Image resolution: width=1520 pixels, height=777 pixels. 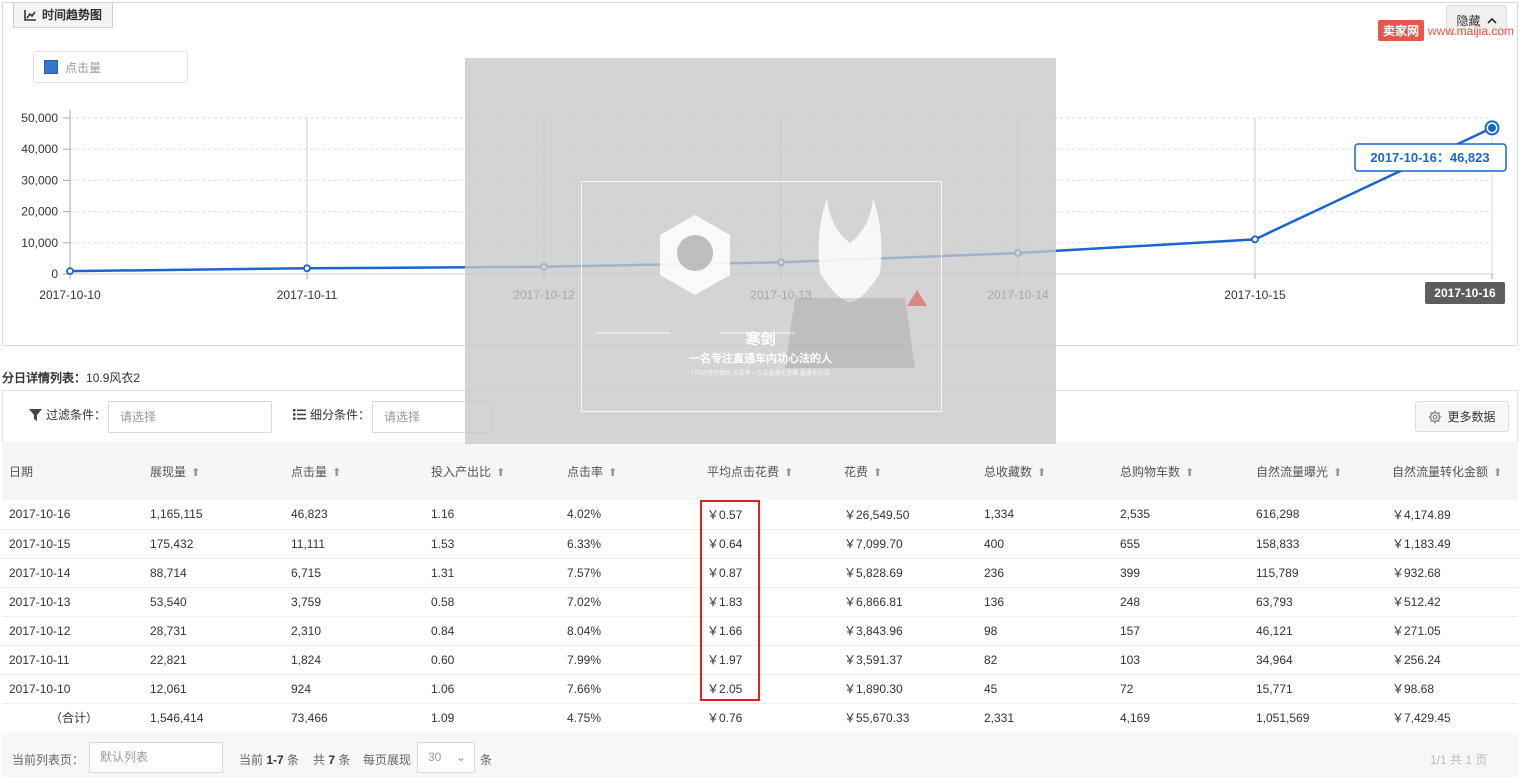 I want to click on column-header: 展现量 ⬆, so click(x=213, y=471).